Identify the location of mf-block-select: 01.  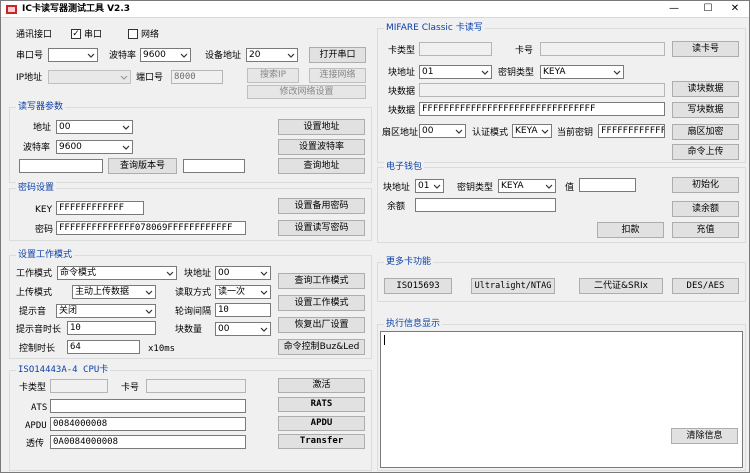
(455, 72).